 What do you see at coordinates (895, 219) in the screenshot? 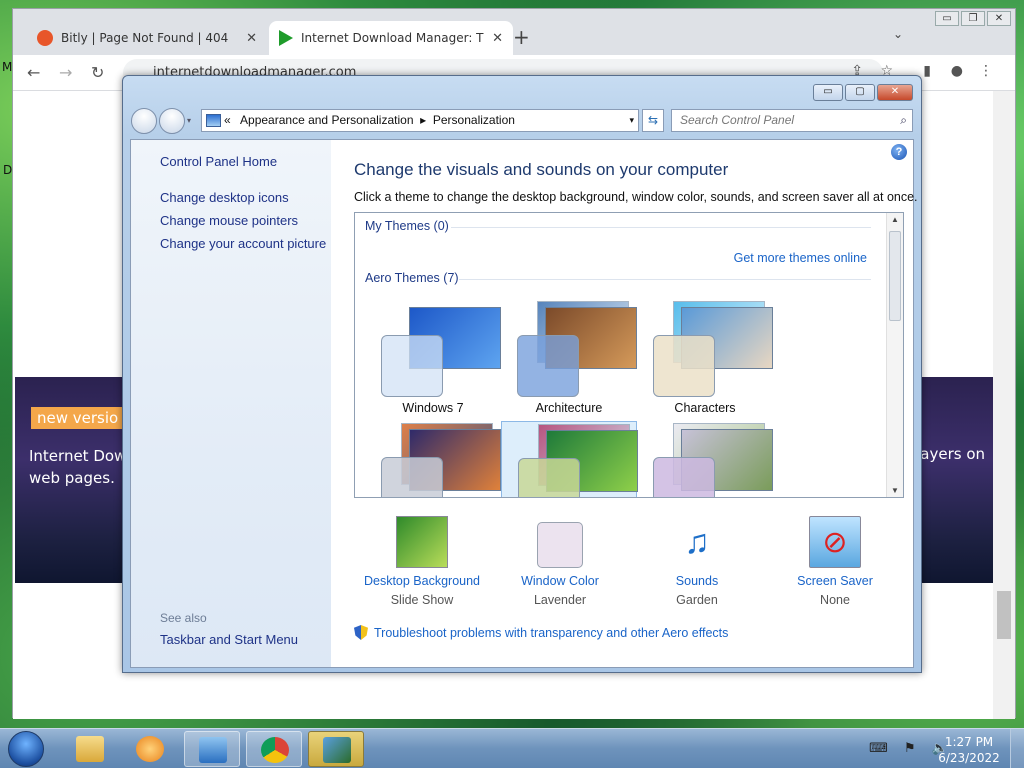
I see `scroll-up-icon: ▲` at bounding box center [895, 219].